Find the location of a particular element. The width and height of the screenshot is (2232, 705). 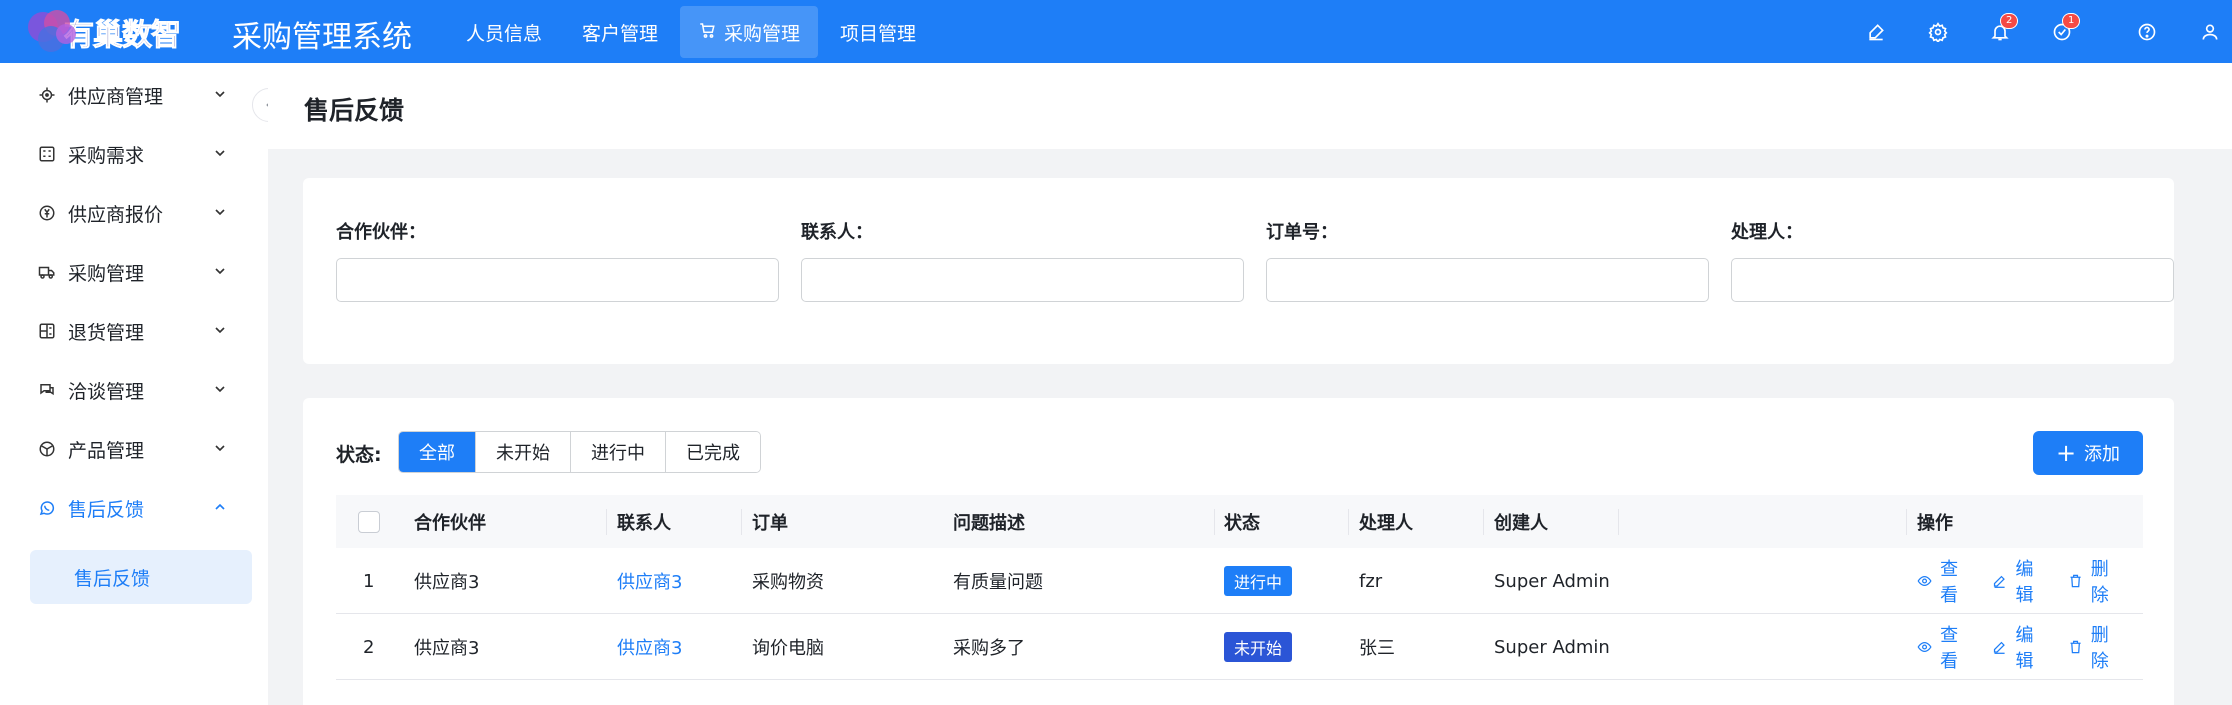

cell-creator: Super Admin is located at coordinates (1552, 647).